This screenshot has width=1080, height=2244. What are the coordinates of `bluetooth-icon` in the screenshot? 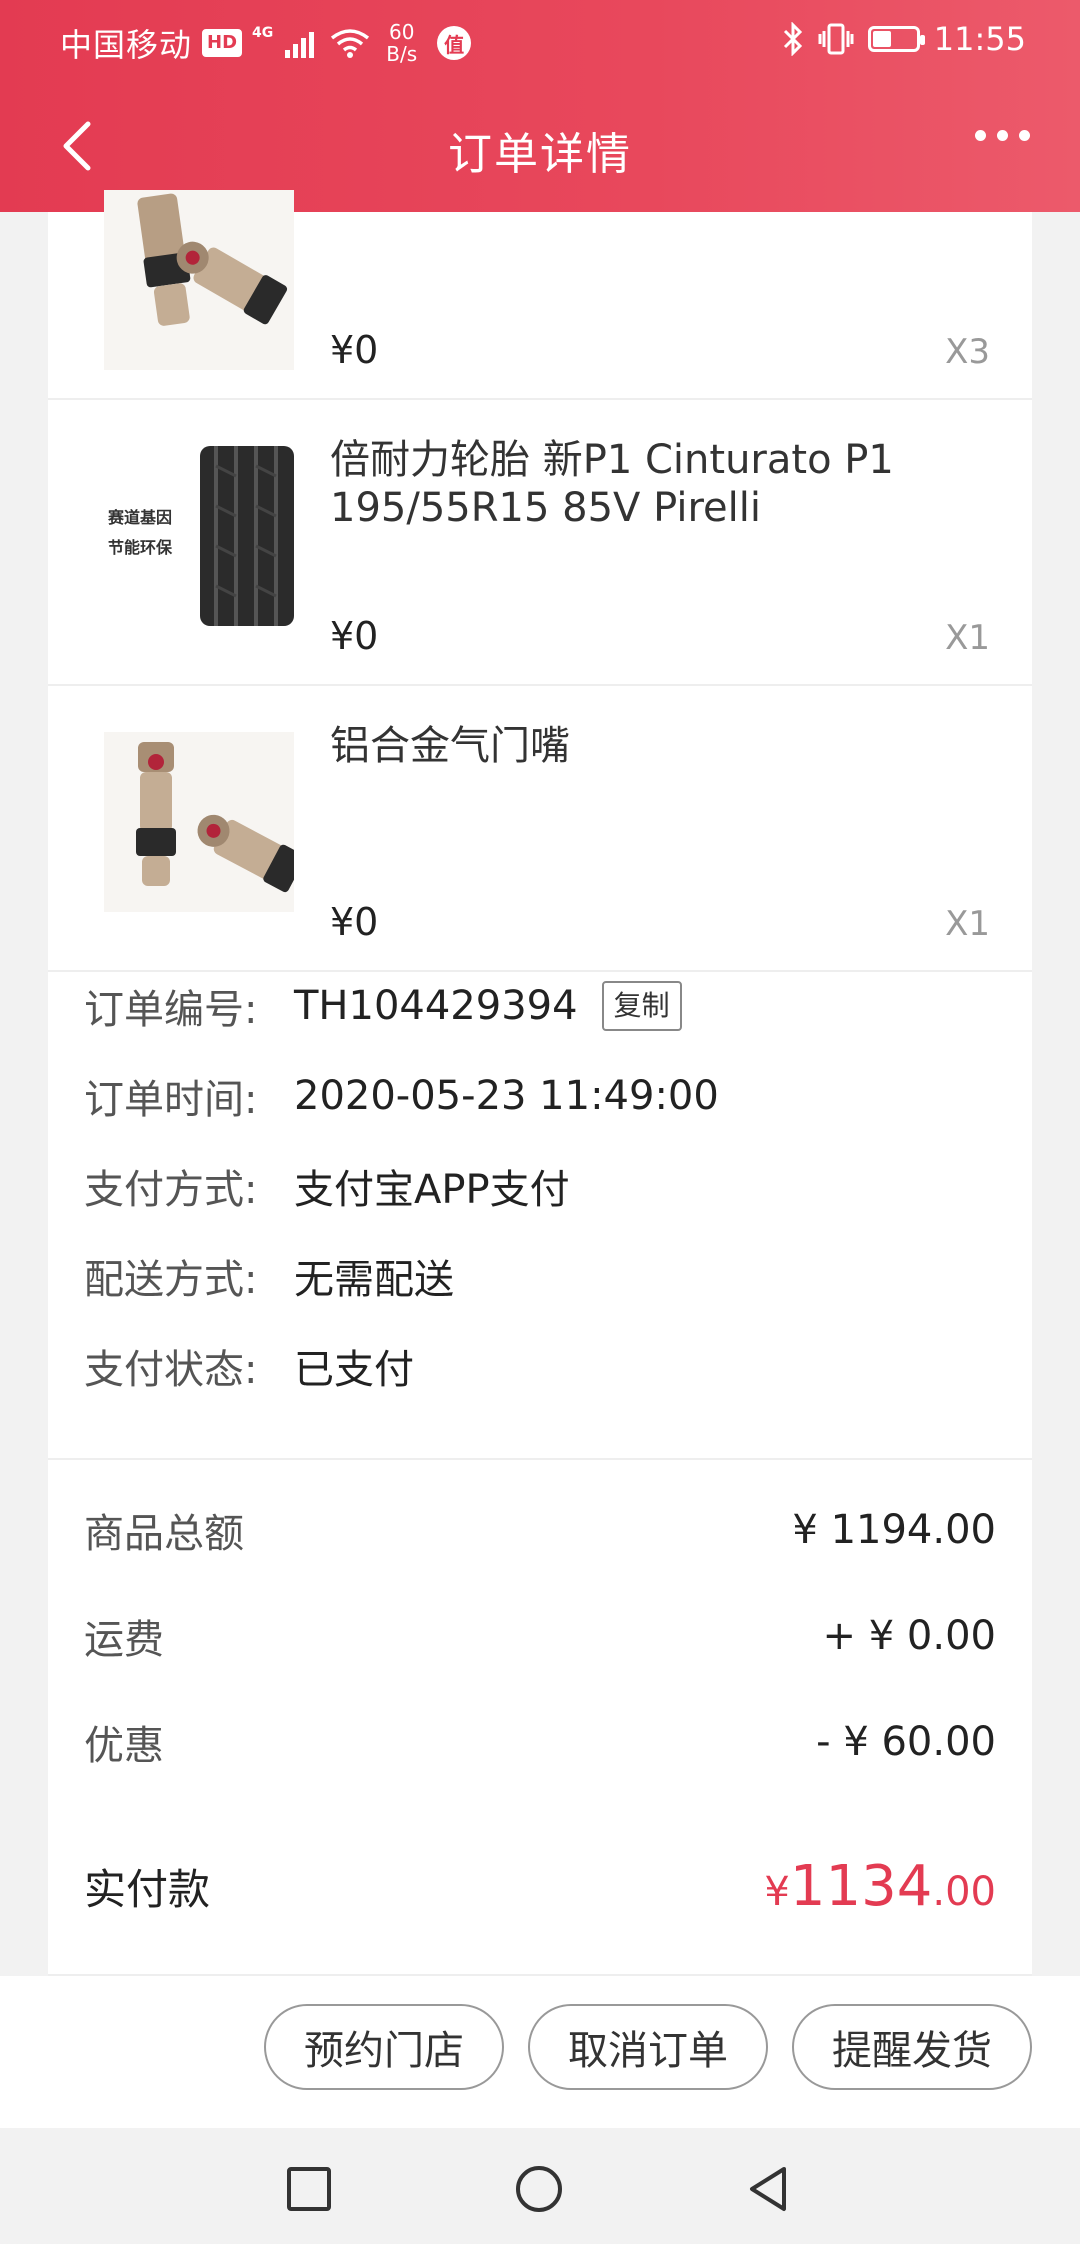 It's located at (792, 39).